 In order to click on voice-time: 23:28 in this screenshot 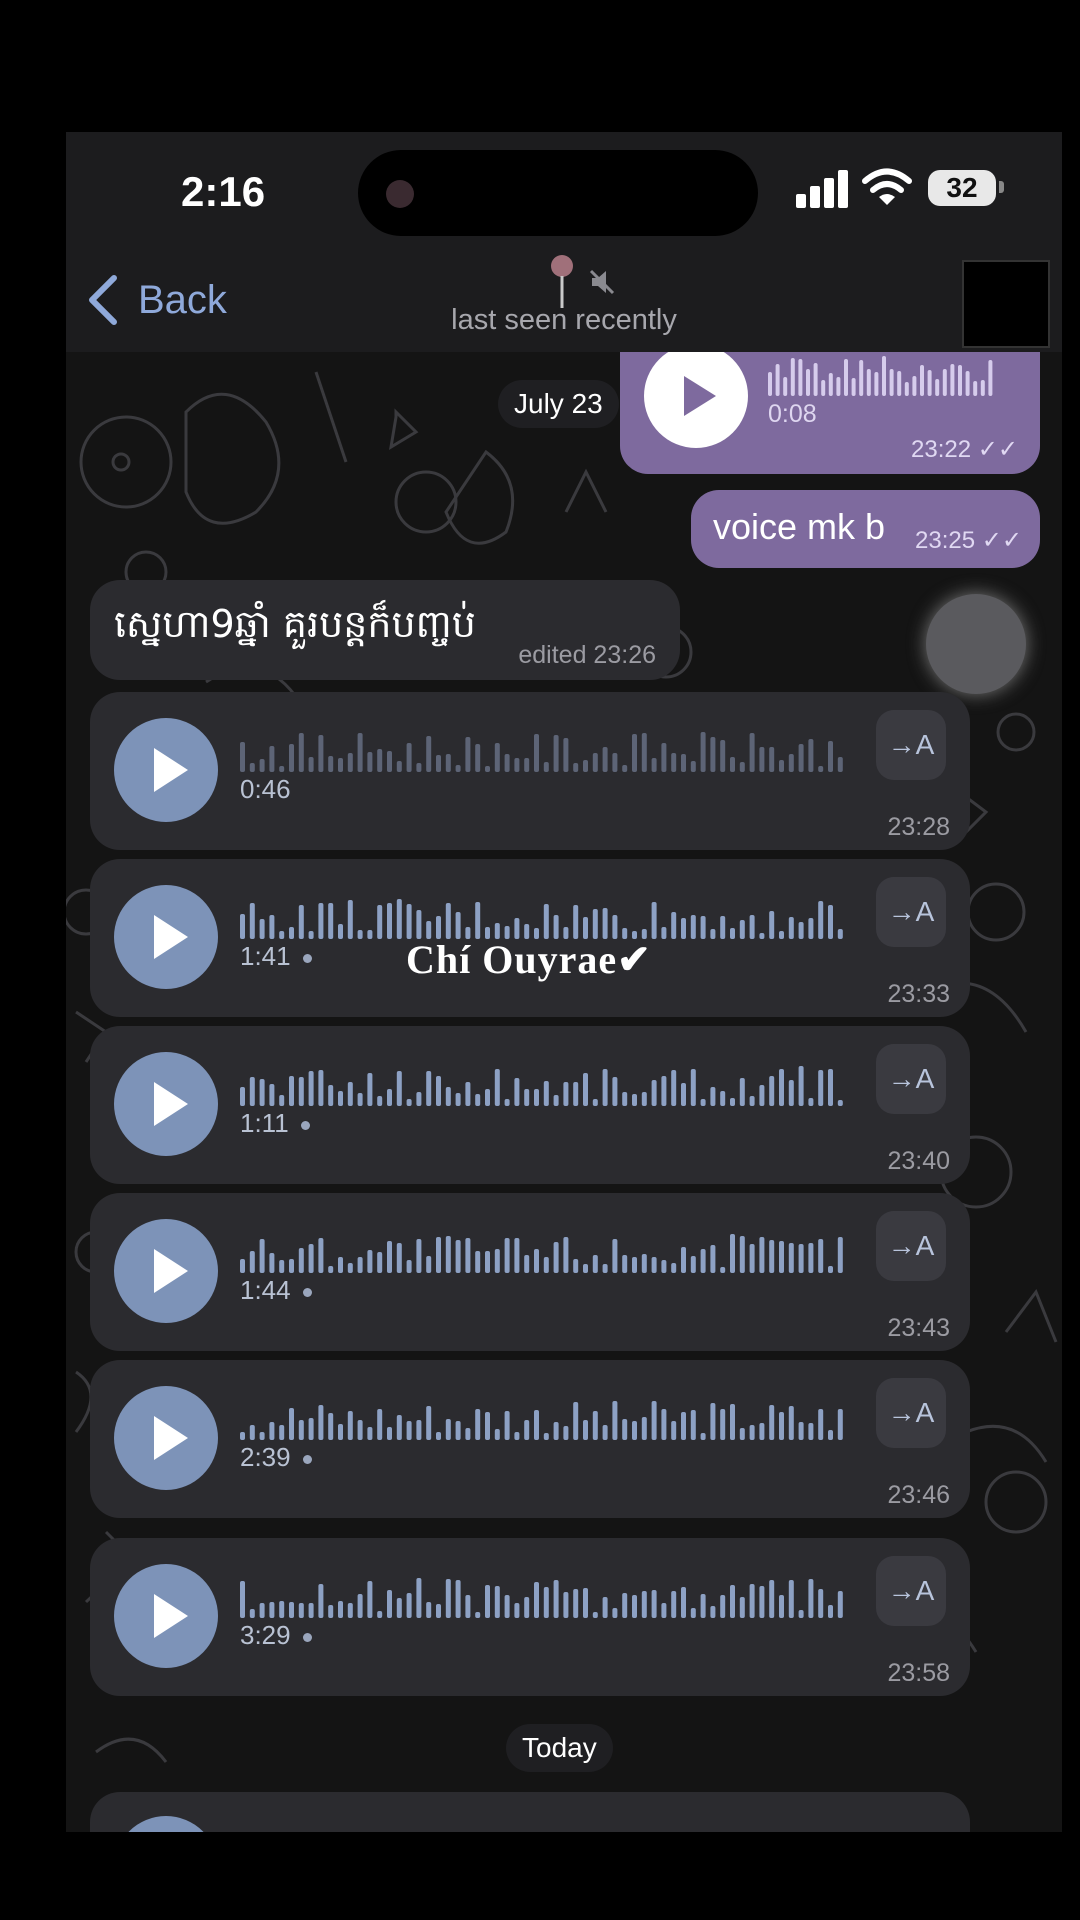, I will do `click(918, 827)`.